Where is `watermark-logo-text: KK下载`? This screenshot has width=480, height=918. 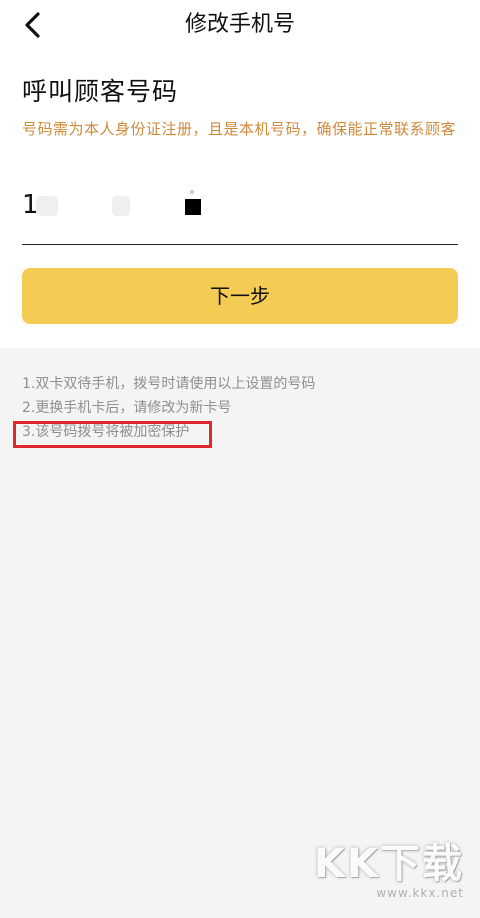
watermark-logo-text: KK下载 is located at coordinates (389, 864).